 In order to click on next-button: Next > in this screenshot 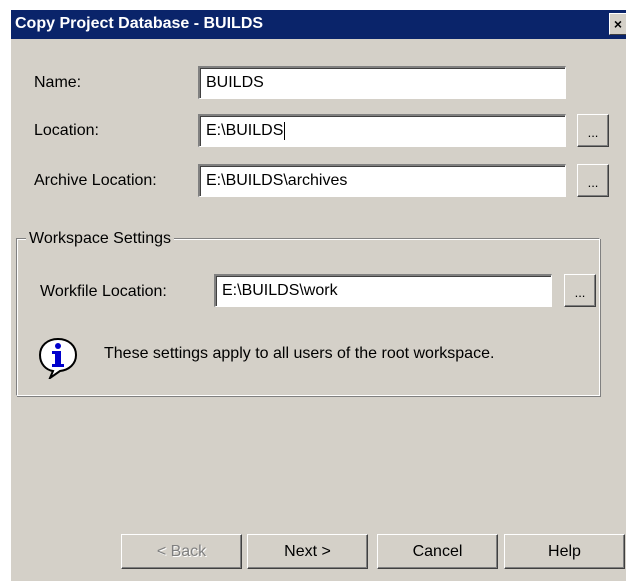, I will do `click(307, 551)`.